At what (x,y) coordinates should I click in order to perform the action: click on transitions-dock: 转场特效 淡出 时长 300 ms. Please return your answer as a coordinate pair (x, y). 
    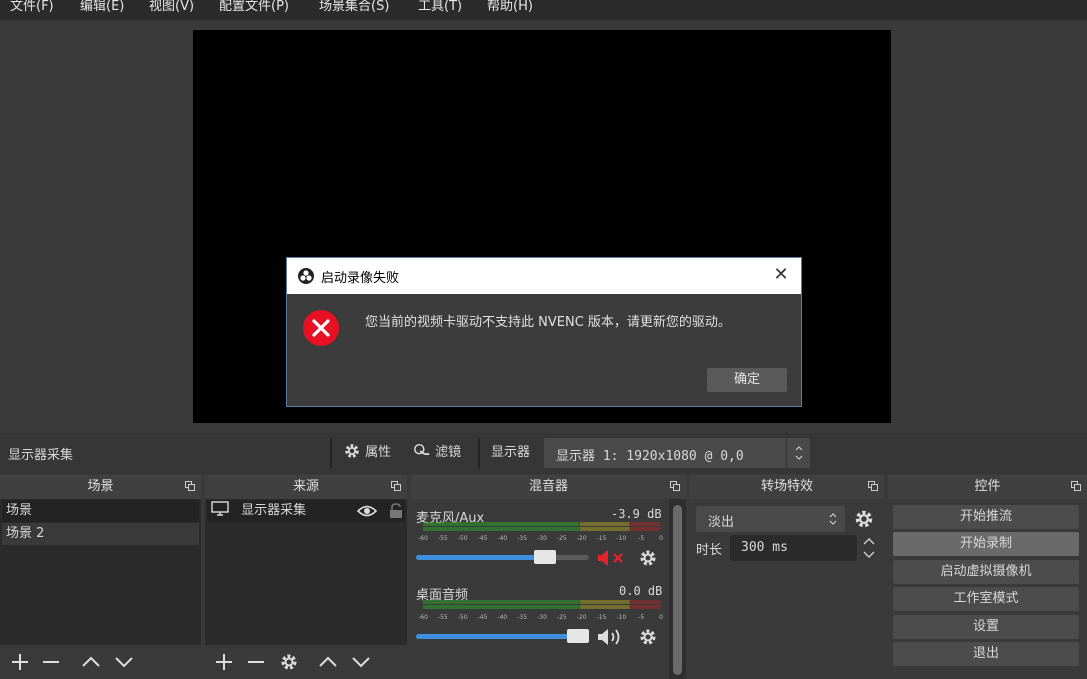
    Looking at the image, I should click on (787, 577).